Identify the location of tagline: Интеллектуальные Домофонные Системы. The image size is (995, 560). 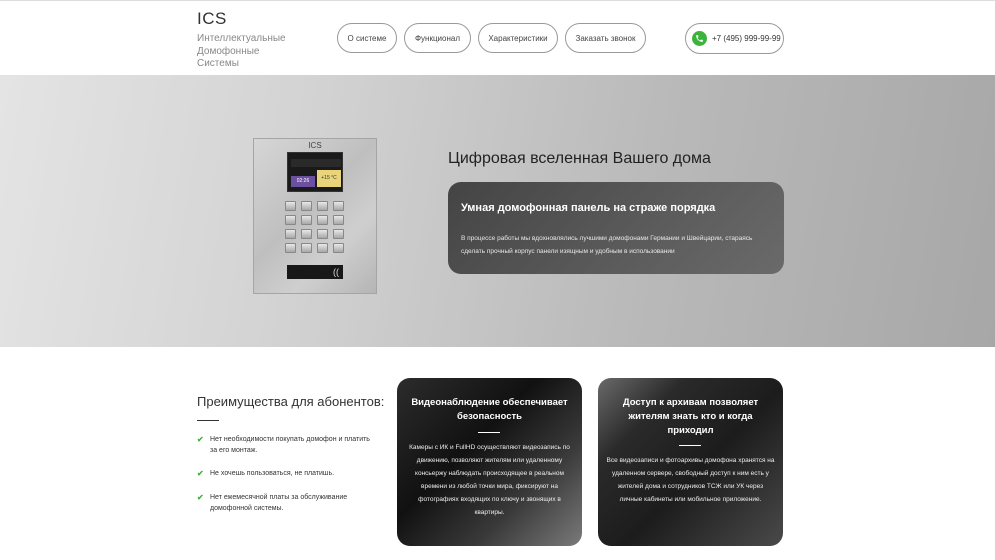
(247, 52).